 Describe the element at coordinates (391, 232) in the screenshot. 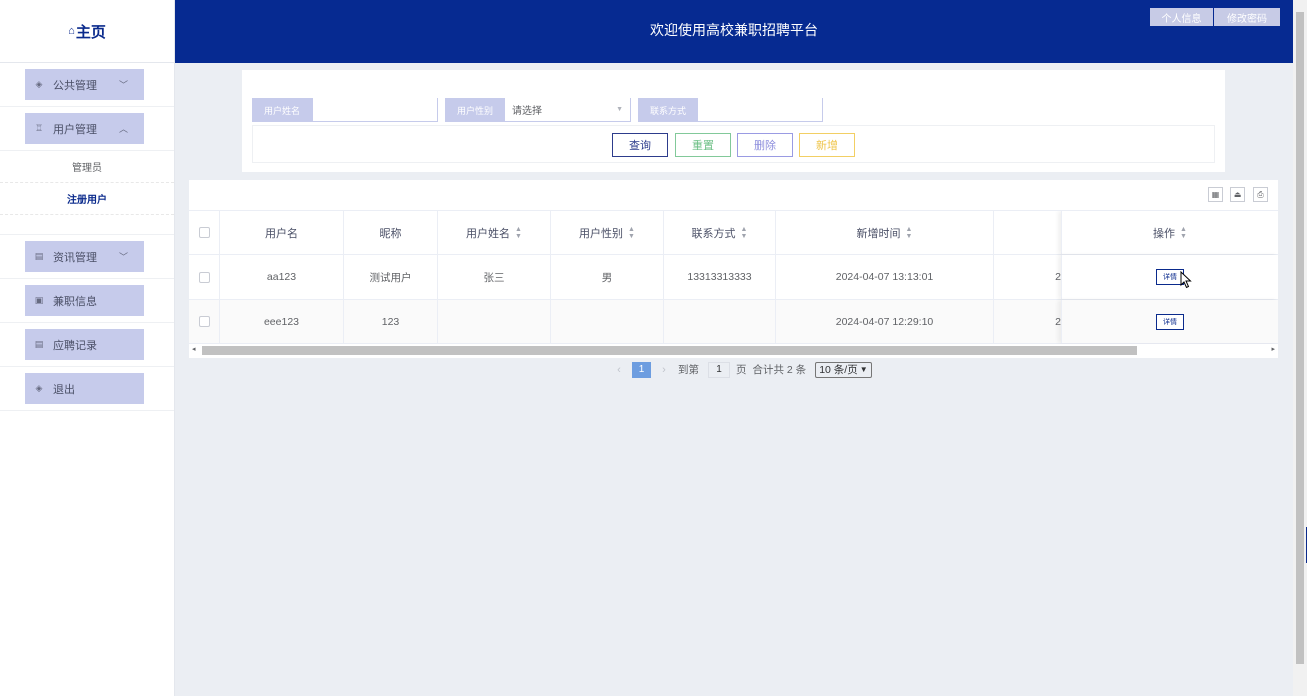

I see `col-nickname: 昵称` at that location.